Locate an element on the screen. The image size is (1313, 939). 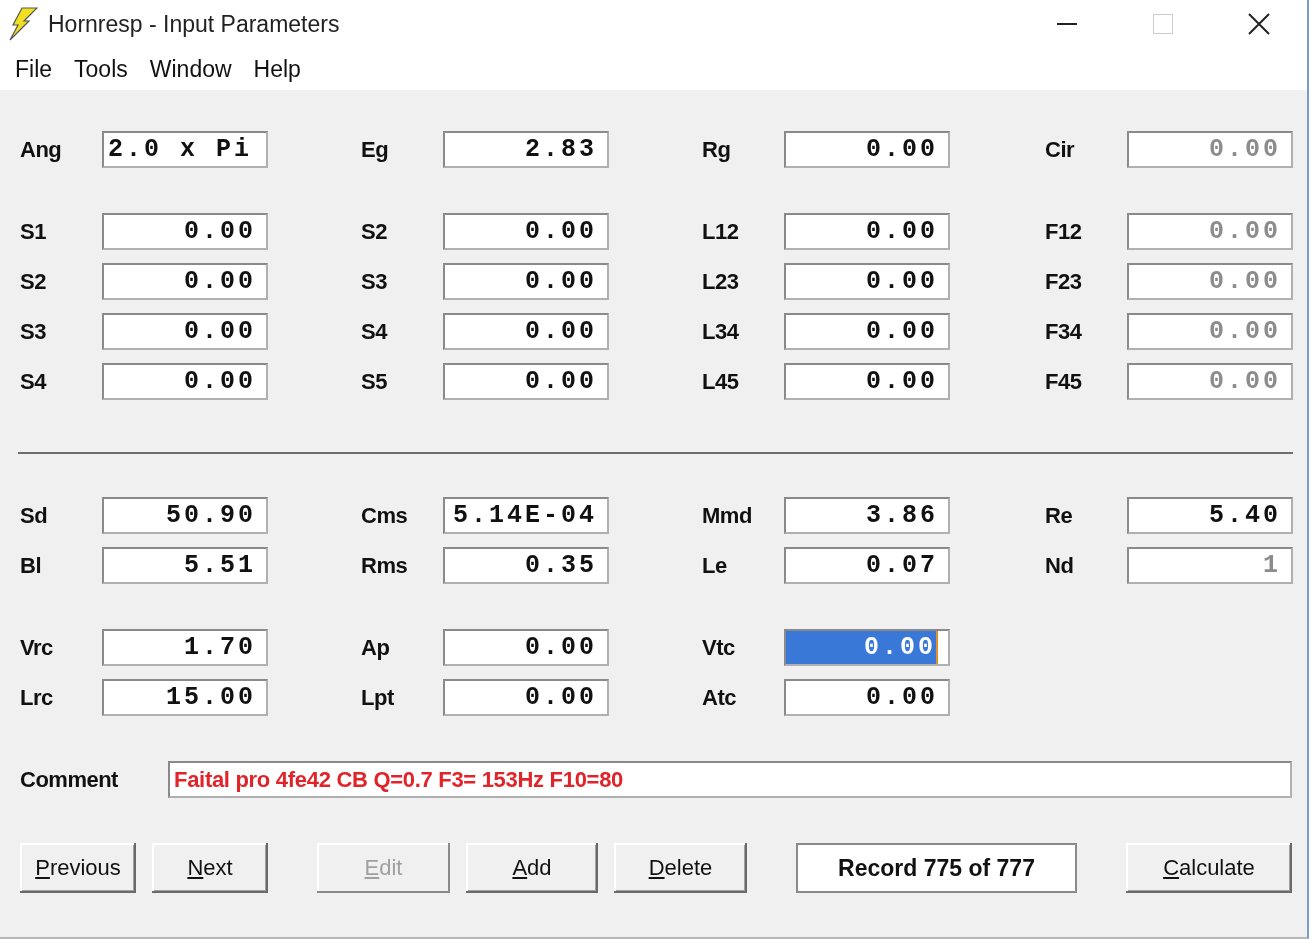
field-label: Mmd is located at coordinates (727, 515).